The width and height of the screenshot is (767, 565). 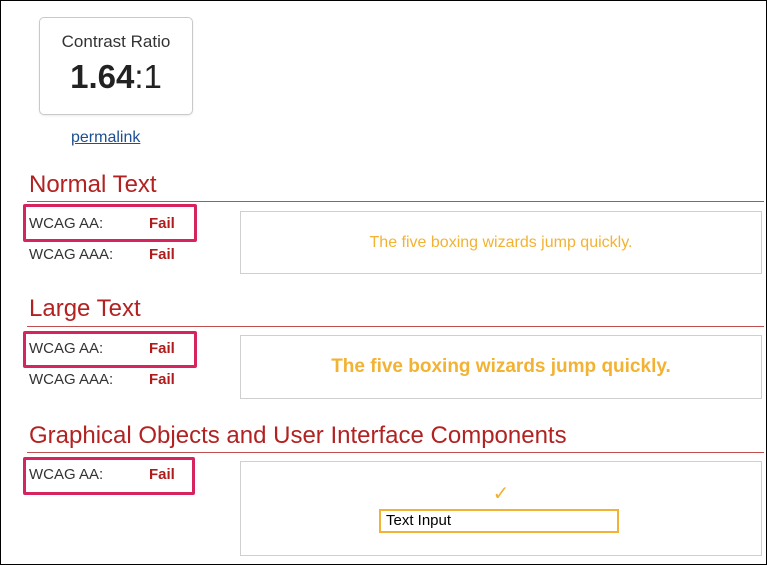 What do you see at coordinates (499, 521) in the screenshot?
I see `text-input-sample: Text Input` at bounding box center [499, 521].